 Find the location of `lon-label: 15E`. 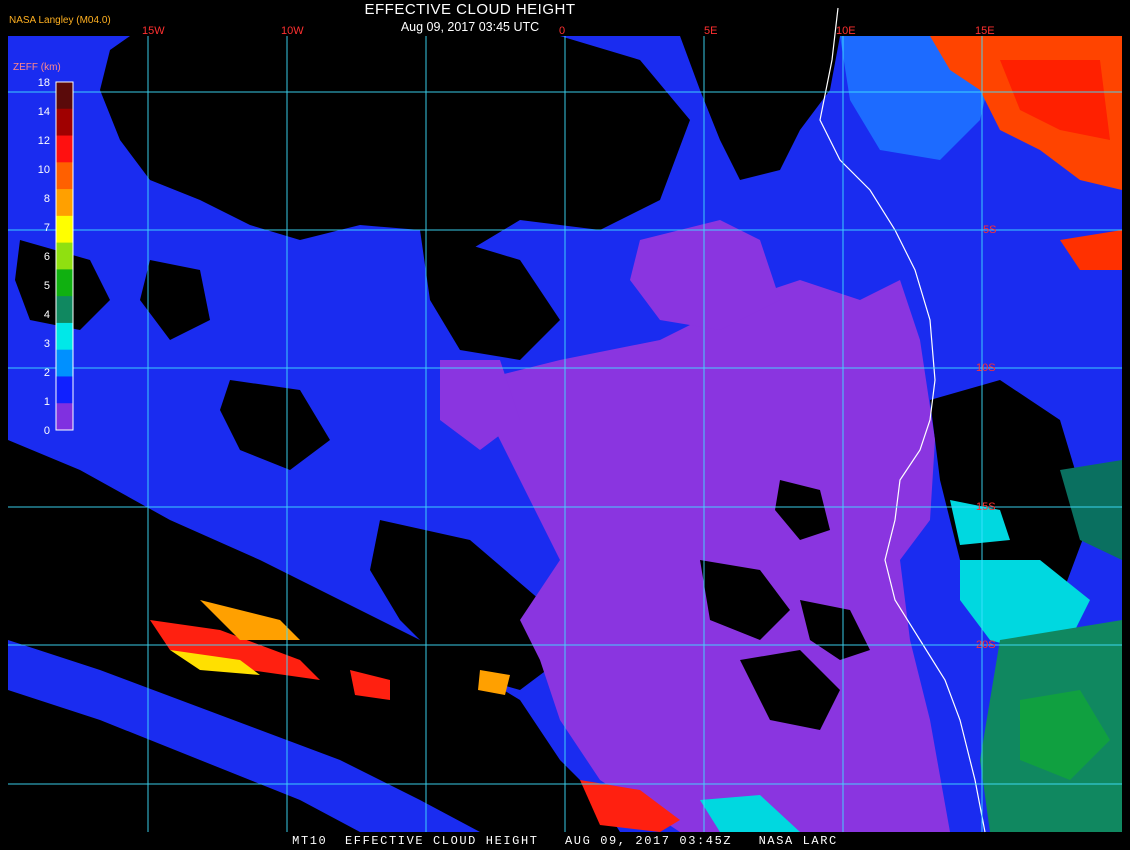

lon-label: 15E is located at coordinates (985, 31).